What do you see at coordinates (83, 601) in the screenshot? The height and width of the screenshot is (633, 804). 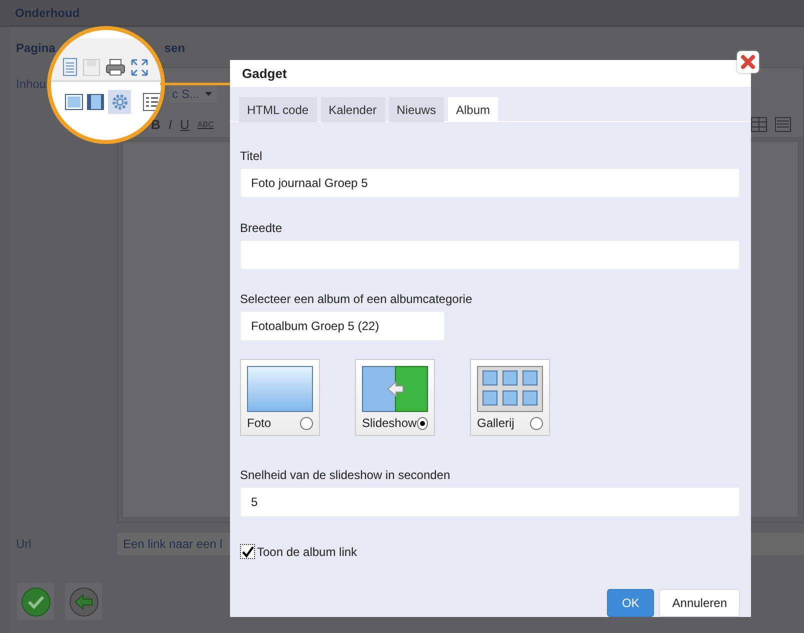 I see `back-button` at bounding box center [83, 601].